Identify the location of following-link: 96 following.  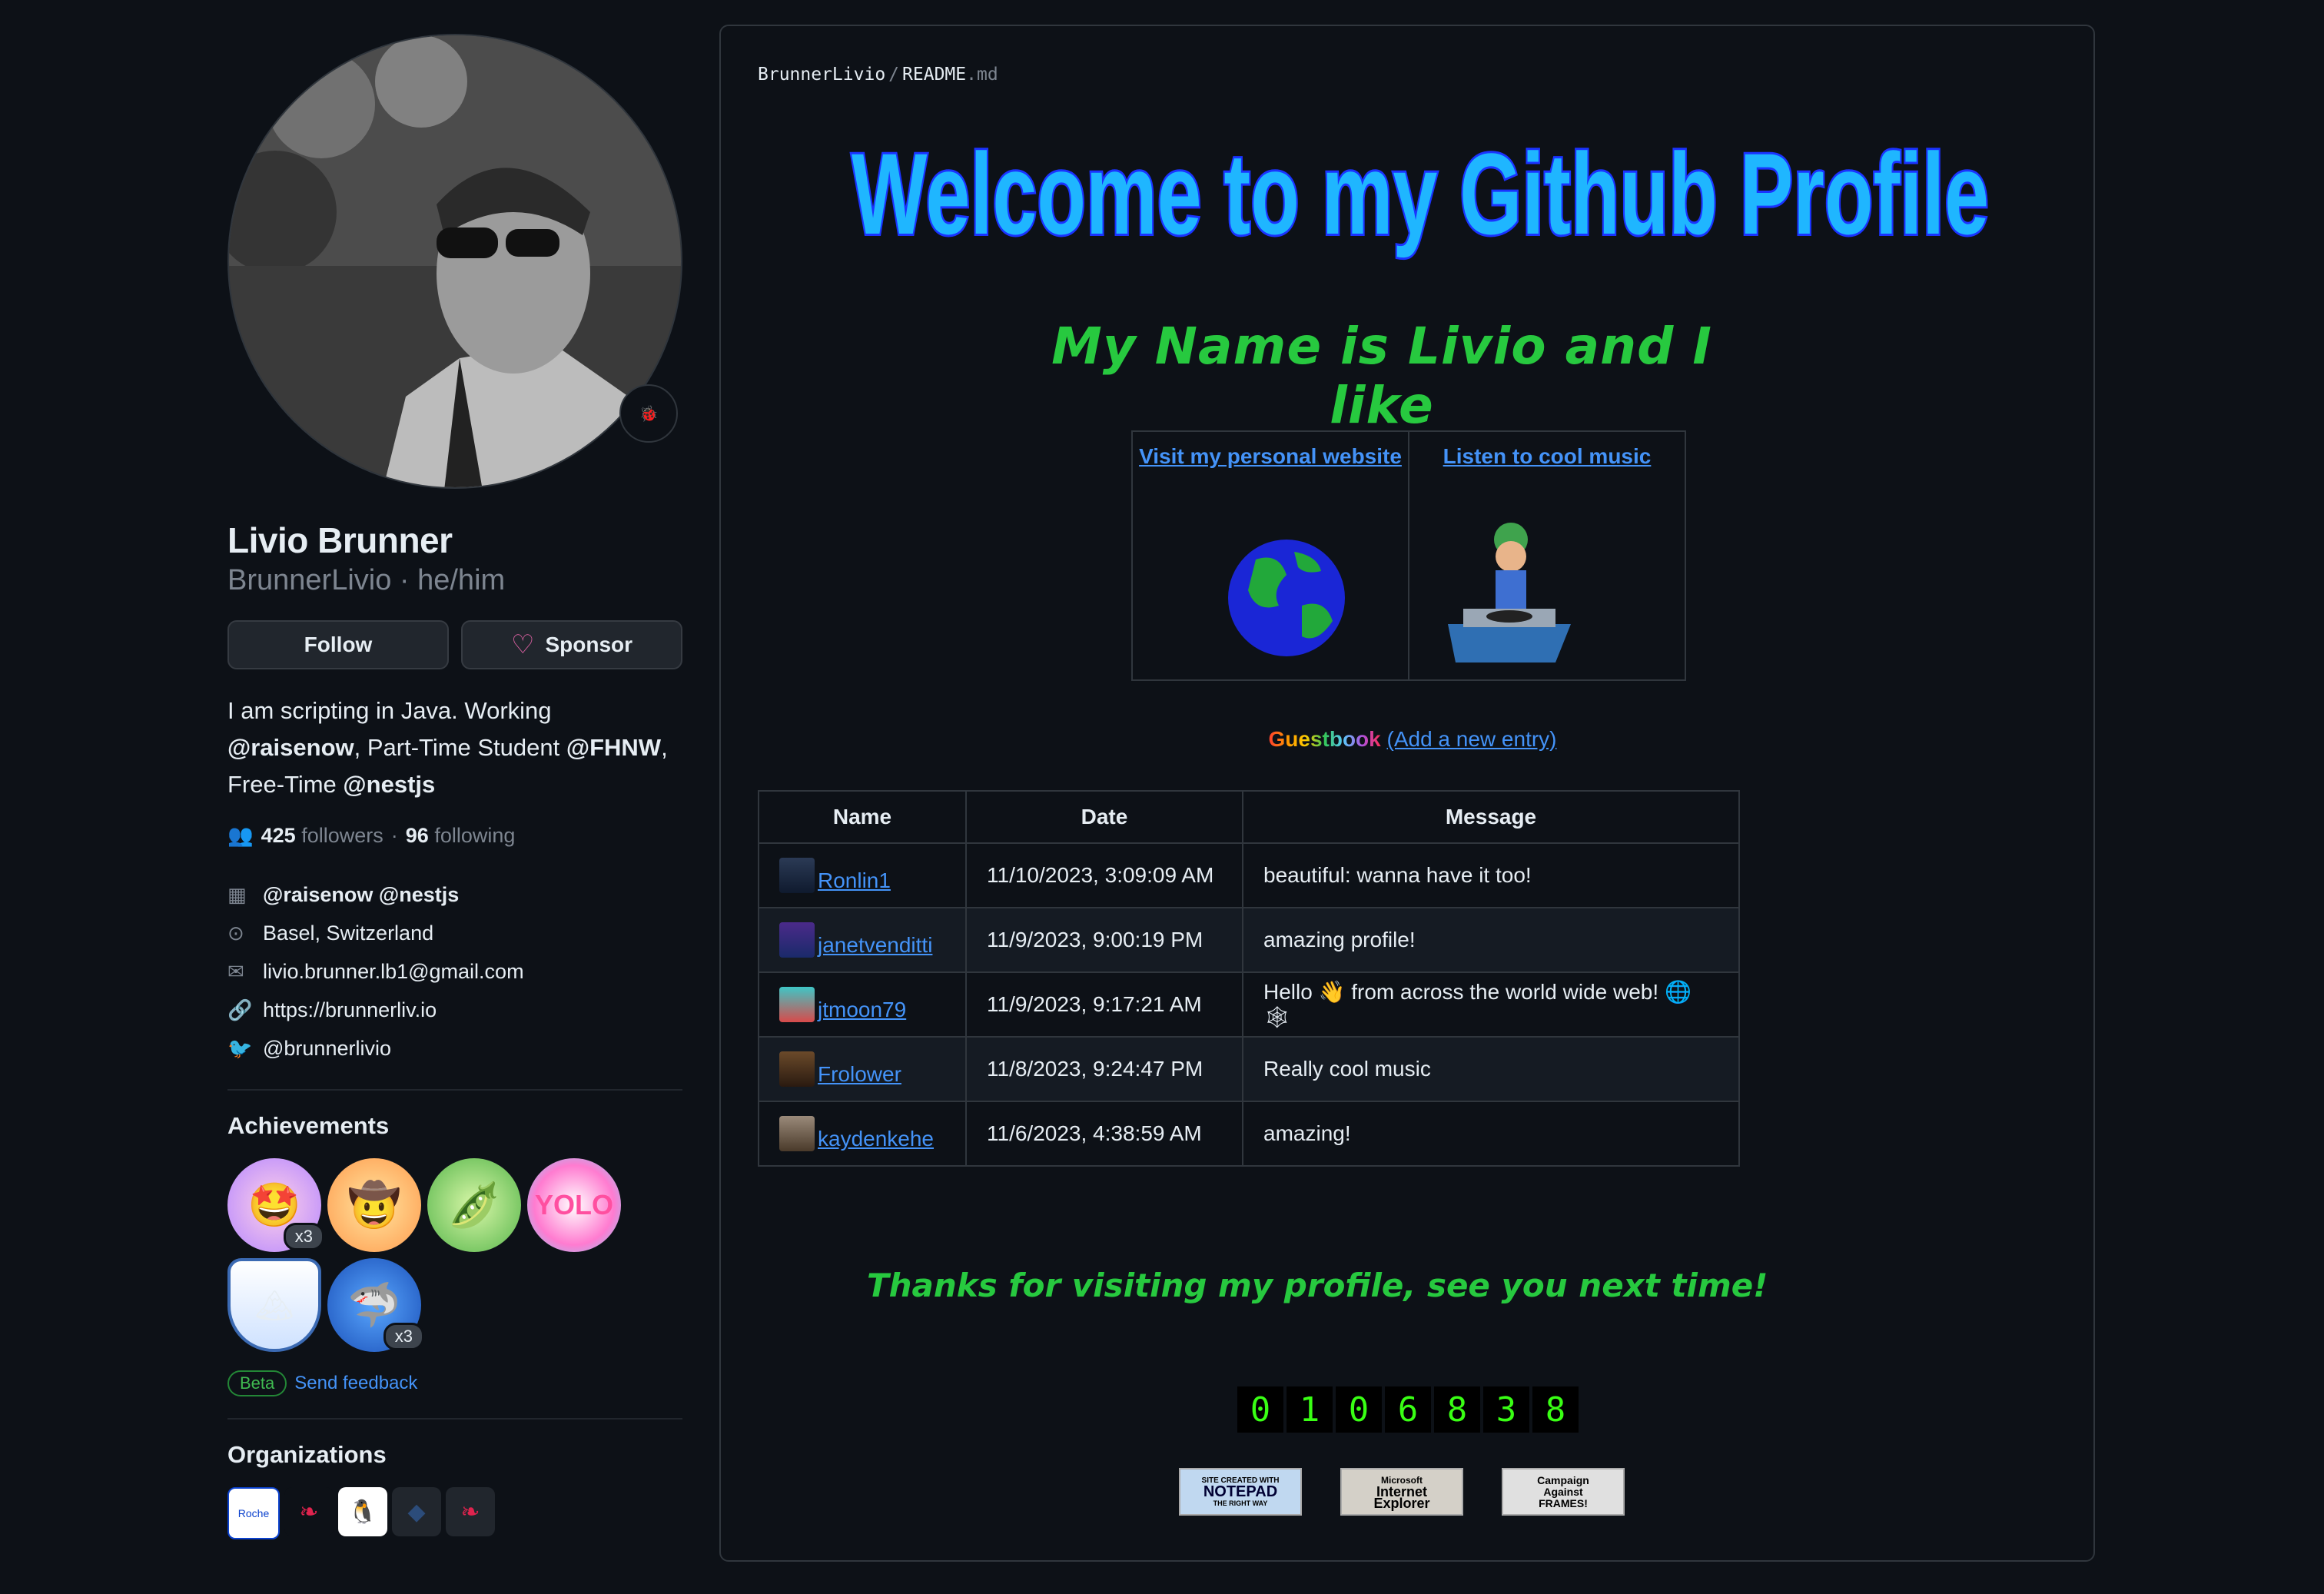
(461, 836).